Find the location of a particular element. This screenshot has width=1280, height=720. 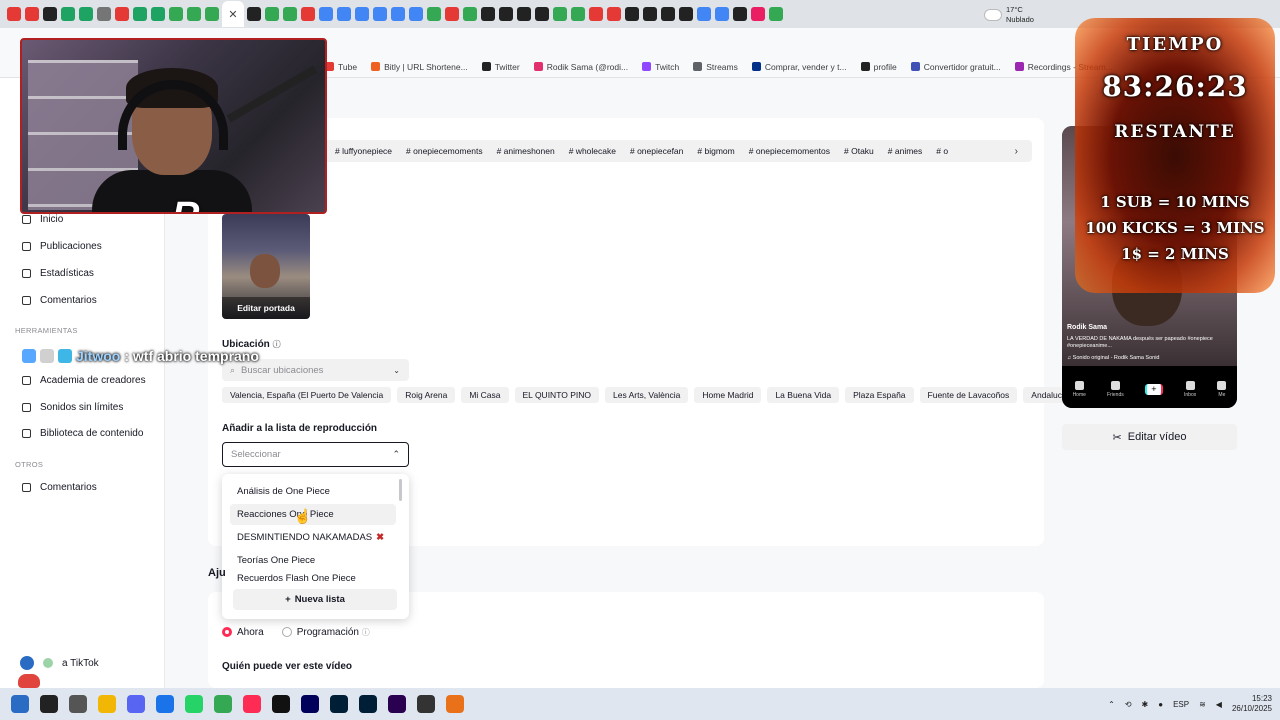

hashtag-chip: # luffyonepiece is located at coordinates (363, 151).